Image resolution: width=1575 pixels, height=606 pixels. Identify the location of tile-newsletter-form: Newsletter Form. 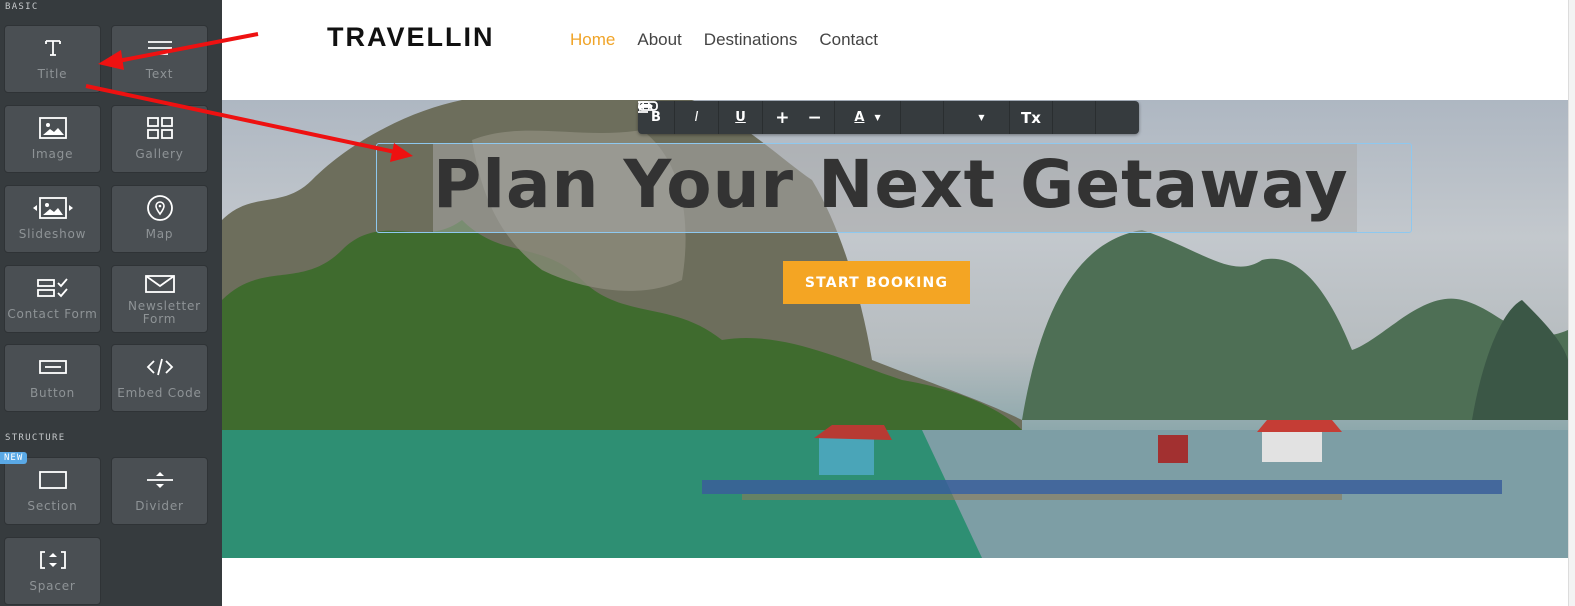
(159, 299).